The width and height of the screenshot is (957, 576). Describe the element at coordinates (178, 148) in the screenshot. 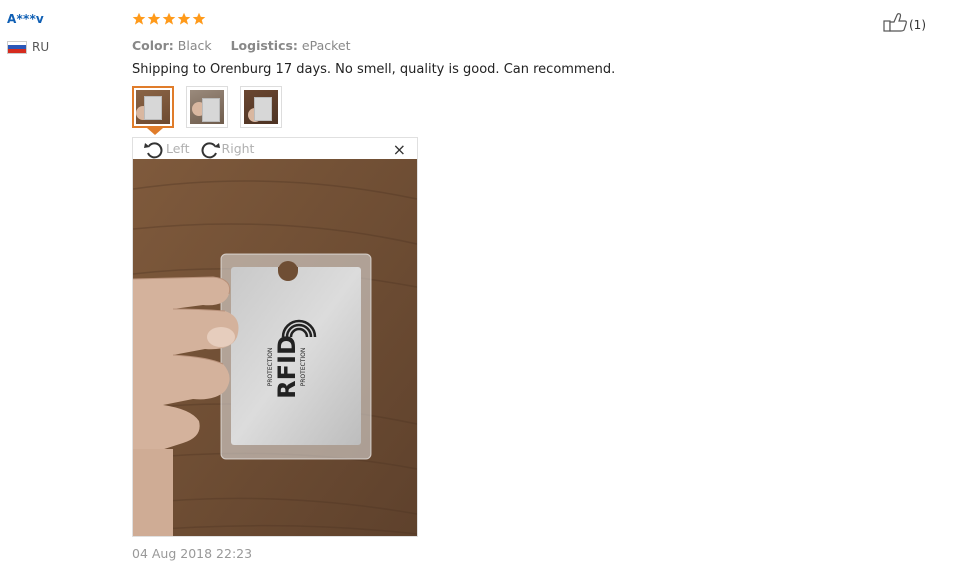

I see `rotate-left-label: Left` at that location.